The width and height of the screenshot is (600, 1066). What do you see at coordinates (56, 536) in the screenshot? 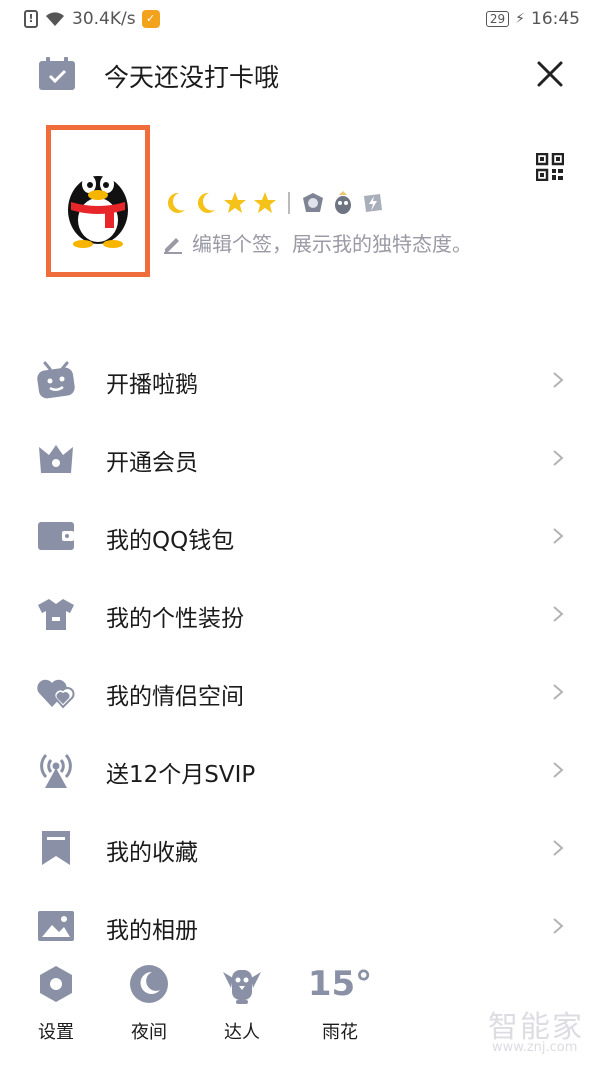
I see `wallet-icon` at bounding box center [56, 536].